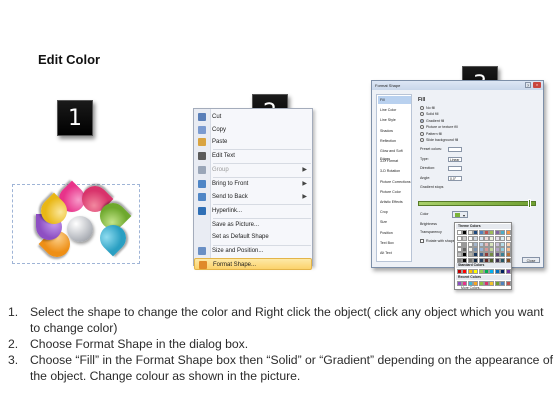  I want to click on menu-item-set-as-default-shape: Set as Default Shape, so click(253, 237).